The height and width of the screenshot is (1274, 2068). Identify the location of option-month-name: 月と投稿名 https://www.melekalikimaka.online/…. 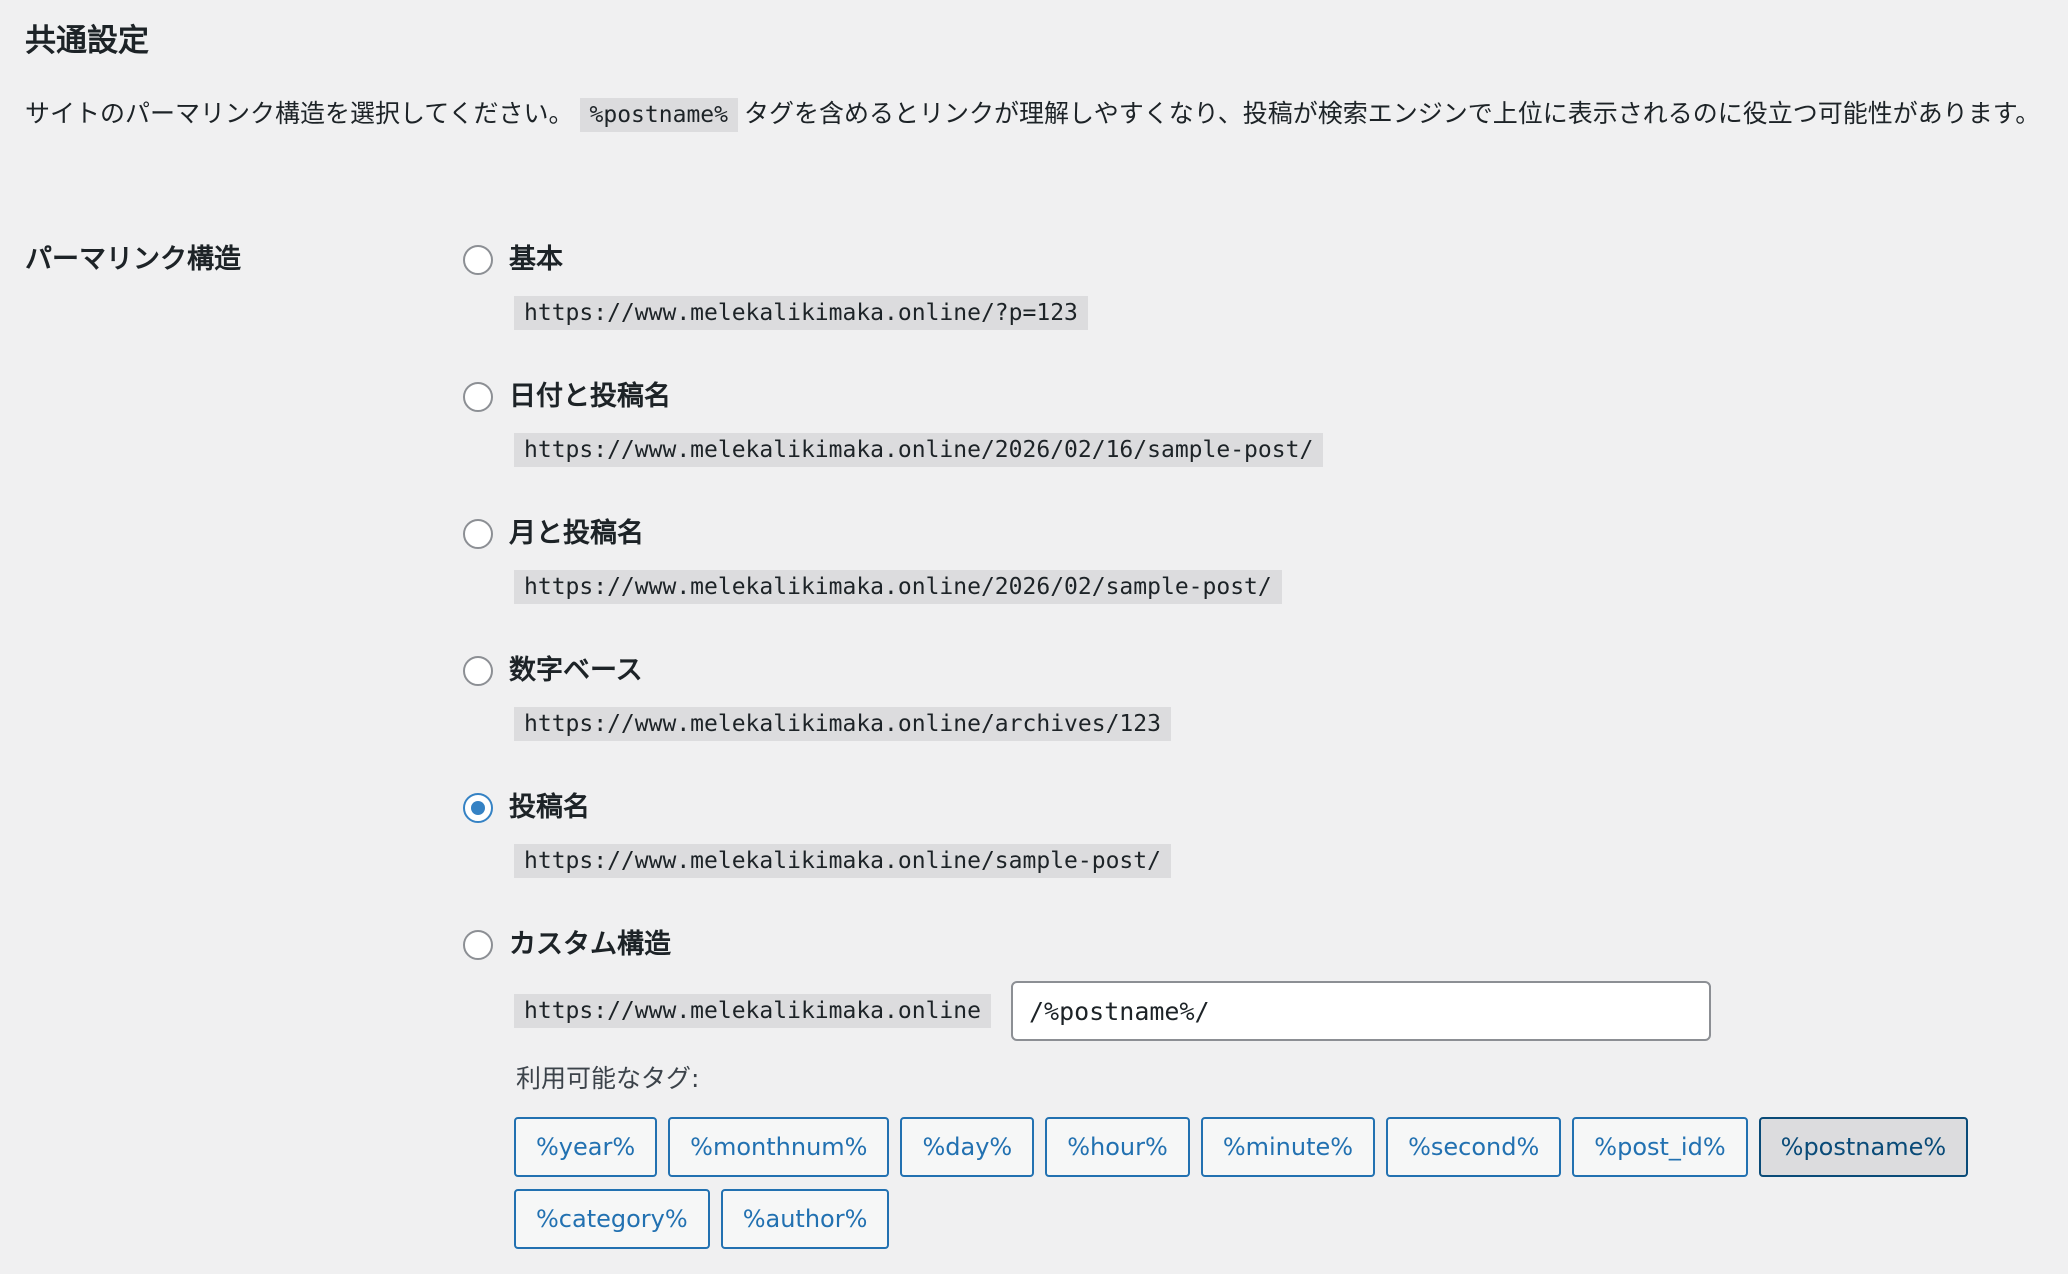
(1263, 582).